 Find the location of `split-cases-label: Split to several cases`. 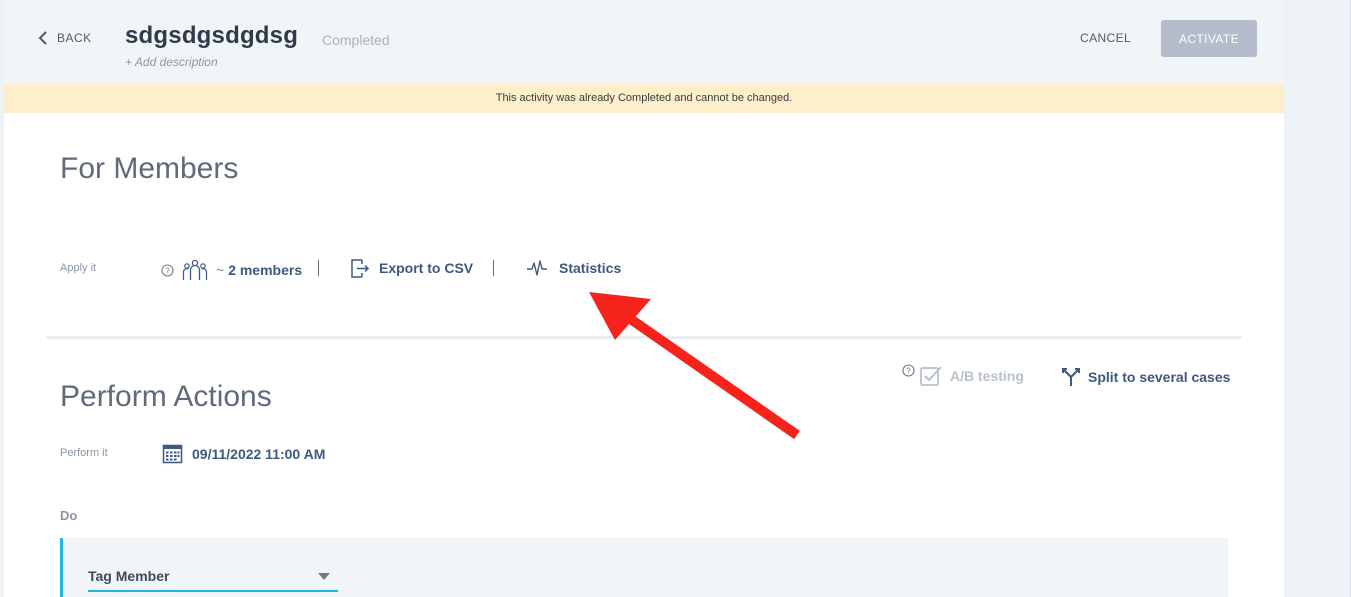

split-cases-label: Split to several cases is located at coordinates (1159, 377).